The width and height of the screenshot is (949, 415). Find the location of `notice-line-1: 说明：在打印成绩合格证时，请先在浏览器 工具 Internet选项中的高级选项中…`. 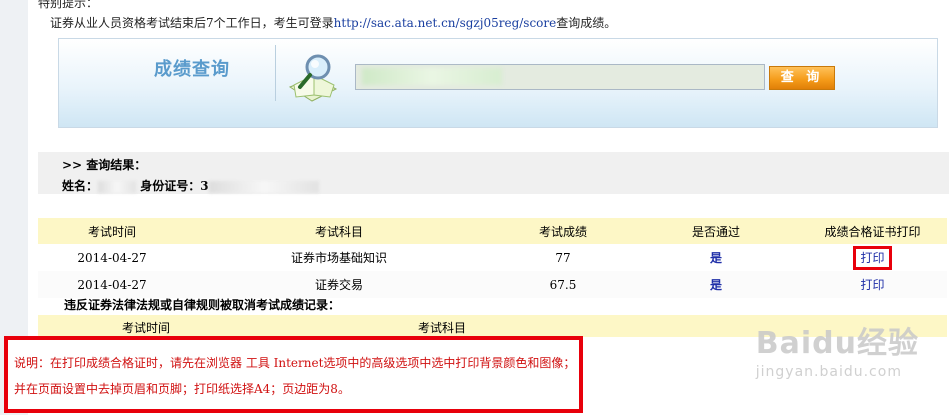

notice-line-1: 说明：在打印成绩合格证时，请先在浏览器 工具 Internet选项中的高级选项中… is located at coordinates (295, 363).